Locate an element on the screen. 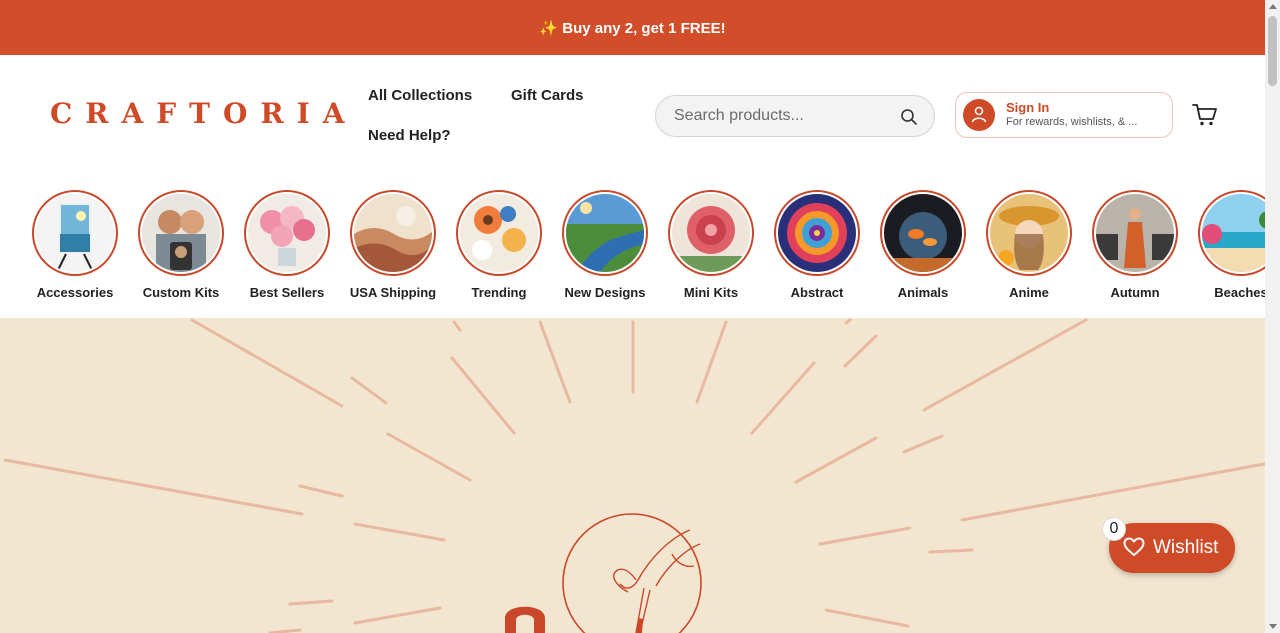 This screenshot has height=633, width=1280. category-best-sellers: Best Sellers is located at coordinates (287, 245).